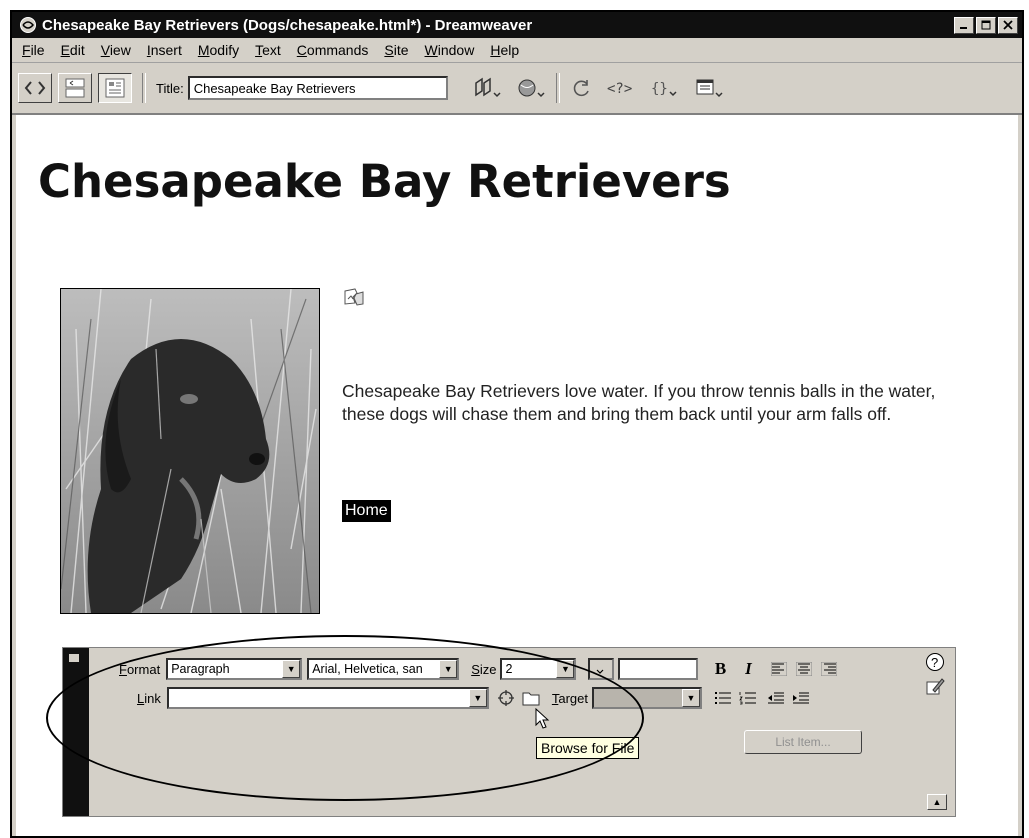  I want to click on size-select: 2 ▼, so click(538, 669).